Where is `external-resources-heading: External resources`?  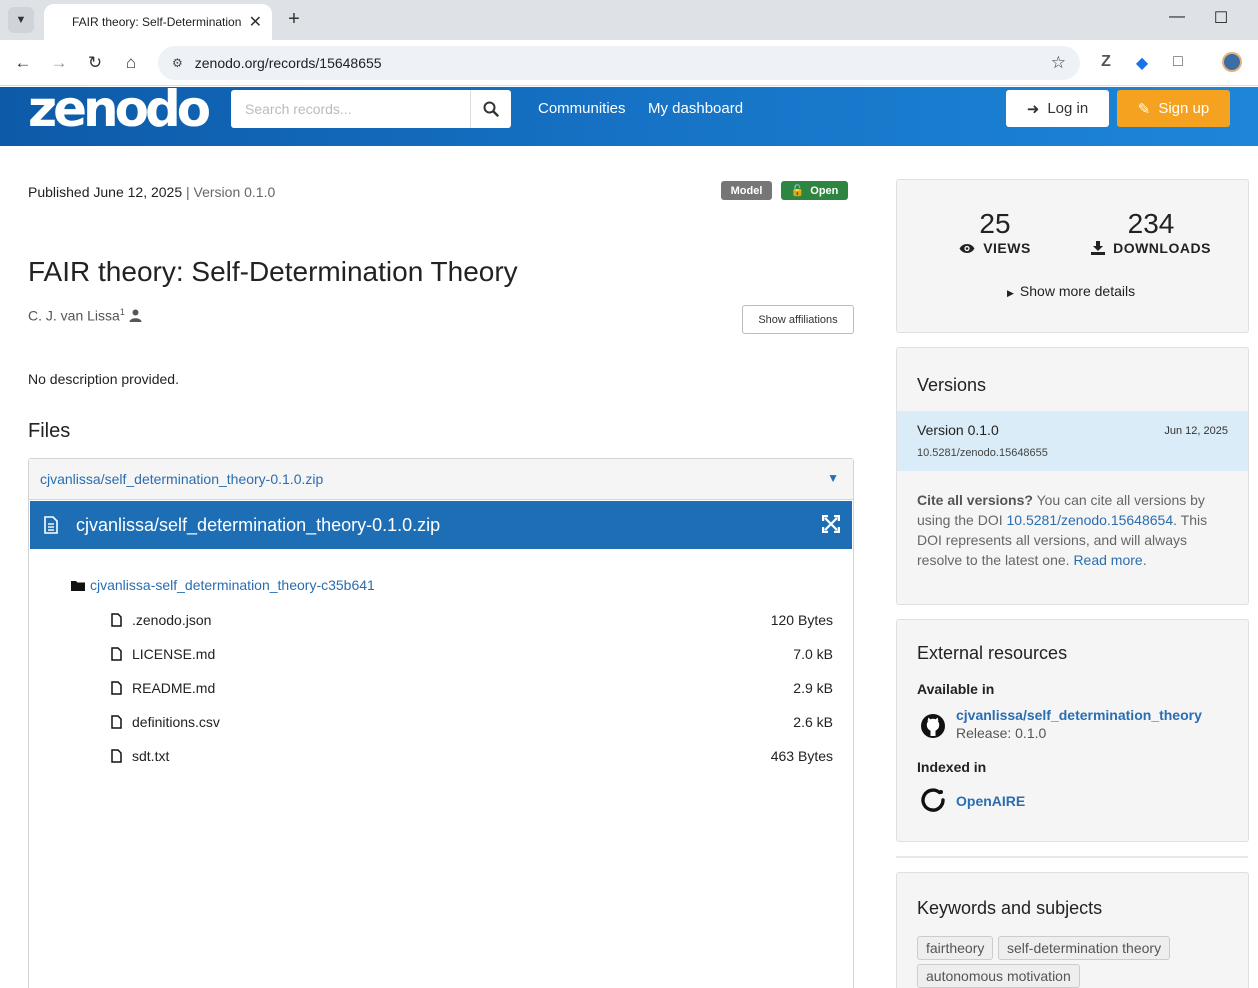 external-resources-heading: External resources is located at coordinates (992, 653).